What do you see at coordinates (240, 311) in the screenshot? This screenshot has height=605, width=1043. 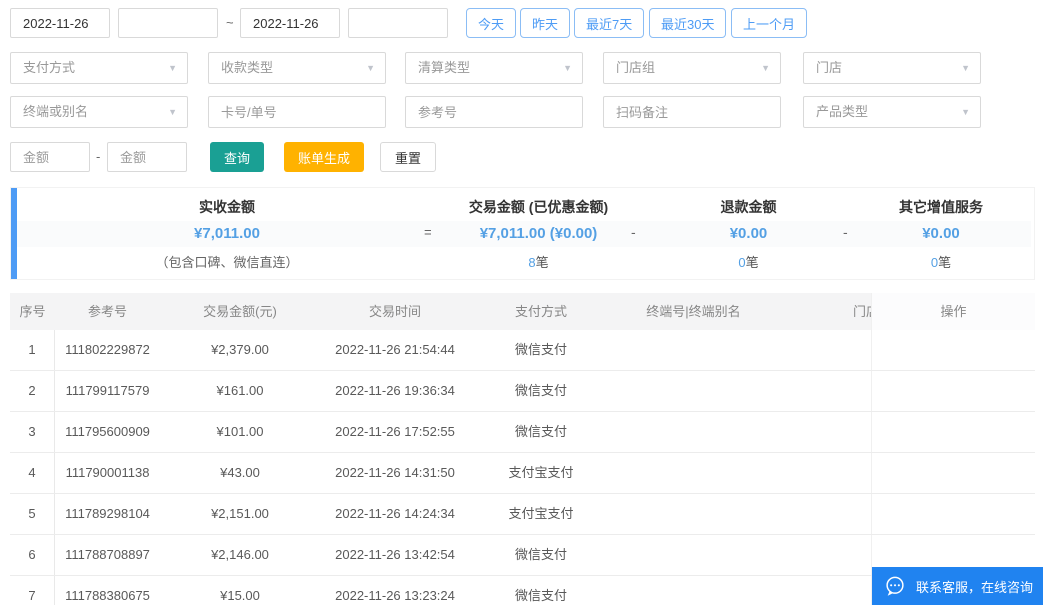 I see `header-amount: 交易金额(元)` at bounding box center [240, 311].